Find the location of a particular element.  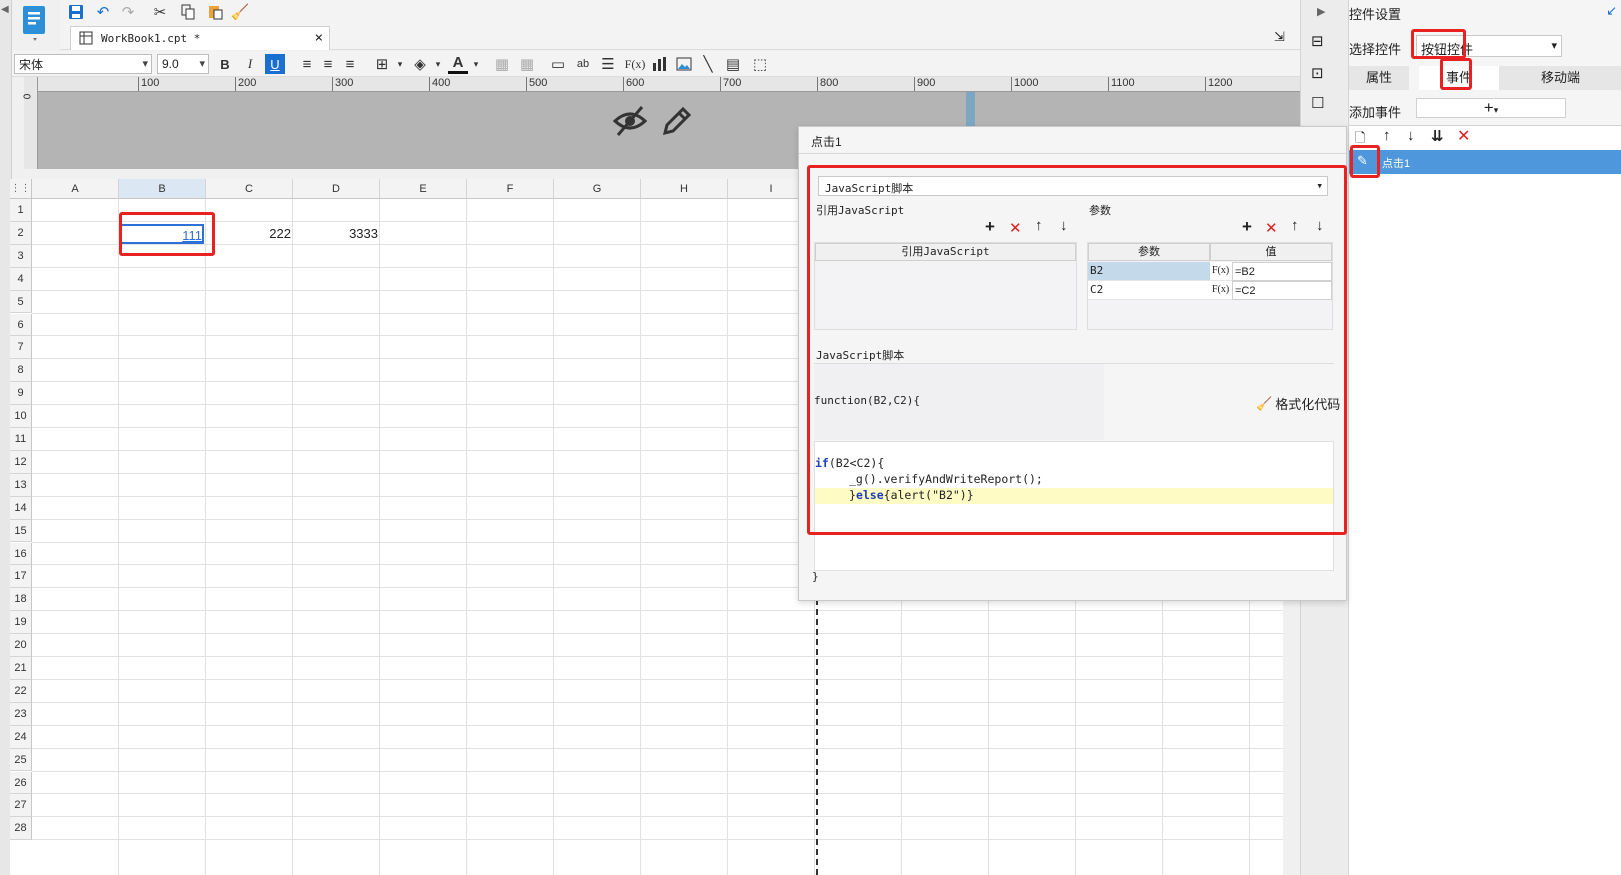

row-header: 28 is located at coordinates (21, 829).